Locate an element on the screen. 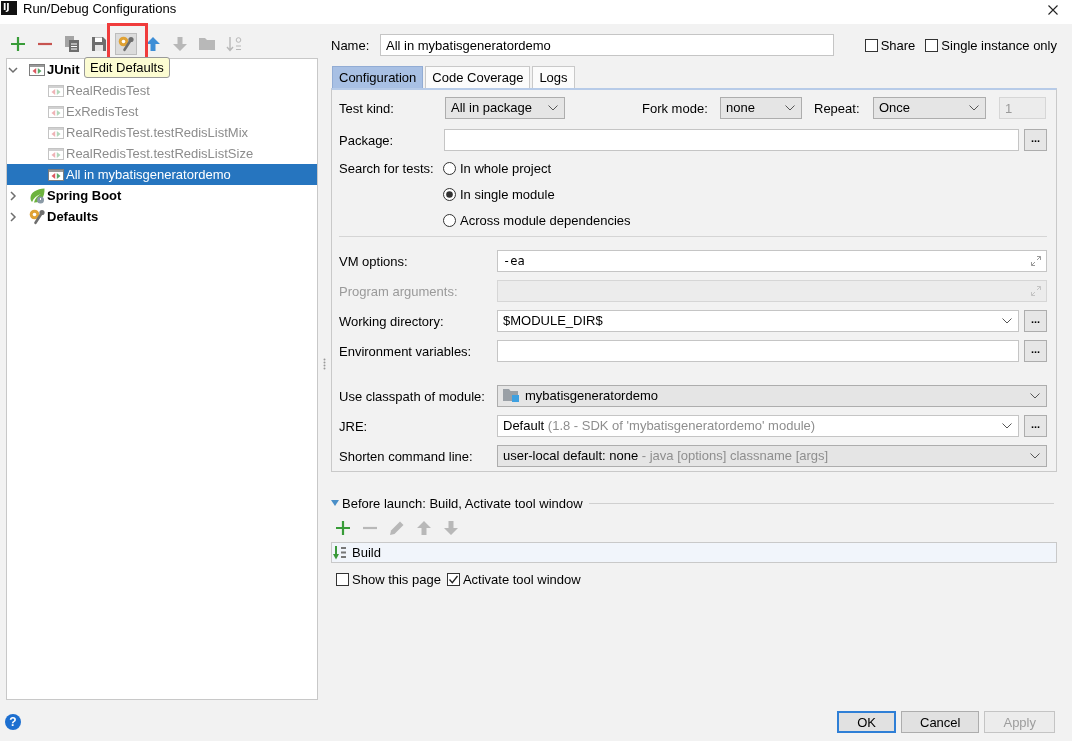 This screenshot has width=1072, height=741. field-label: Use classpath of module: is located at coordinates (412, 396).